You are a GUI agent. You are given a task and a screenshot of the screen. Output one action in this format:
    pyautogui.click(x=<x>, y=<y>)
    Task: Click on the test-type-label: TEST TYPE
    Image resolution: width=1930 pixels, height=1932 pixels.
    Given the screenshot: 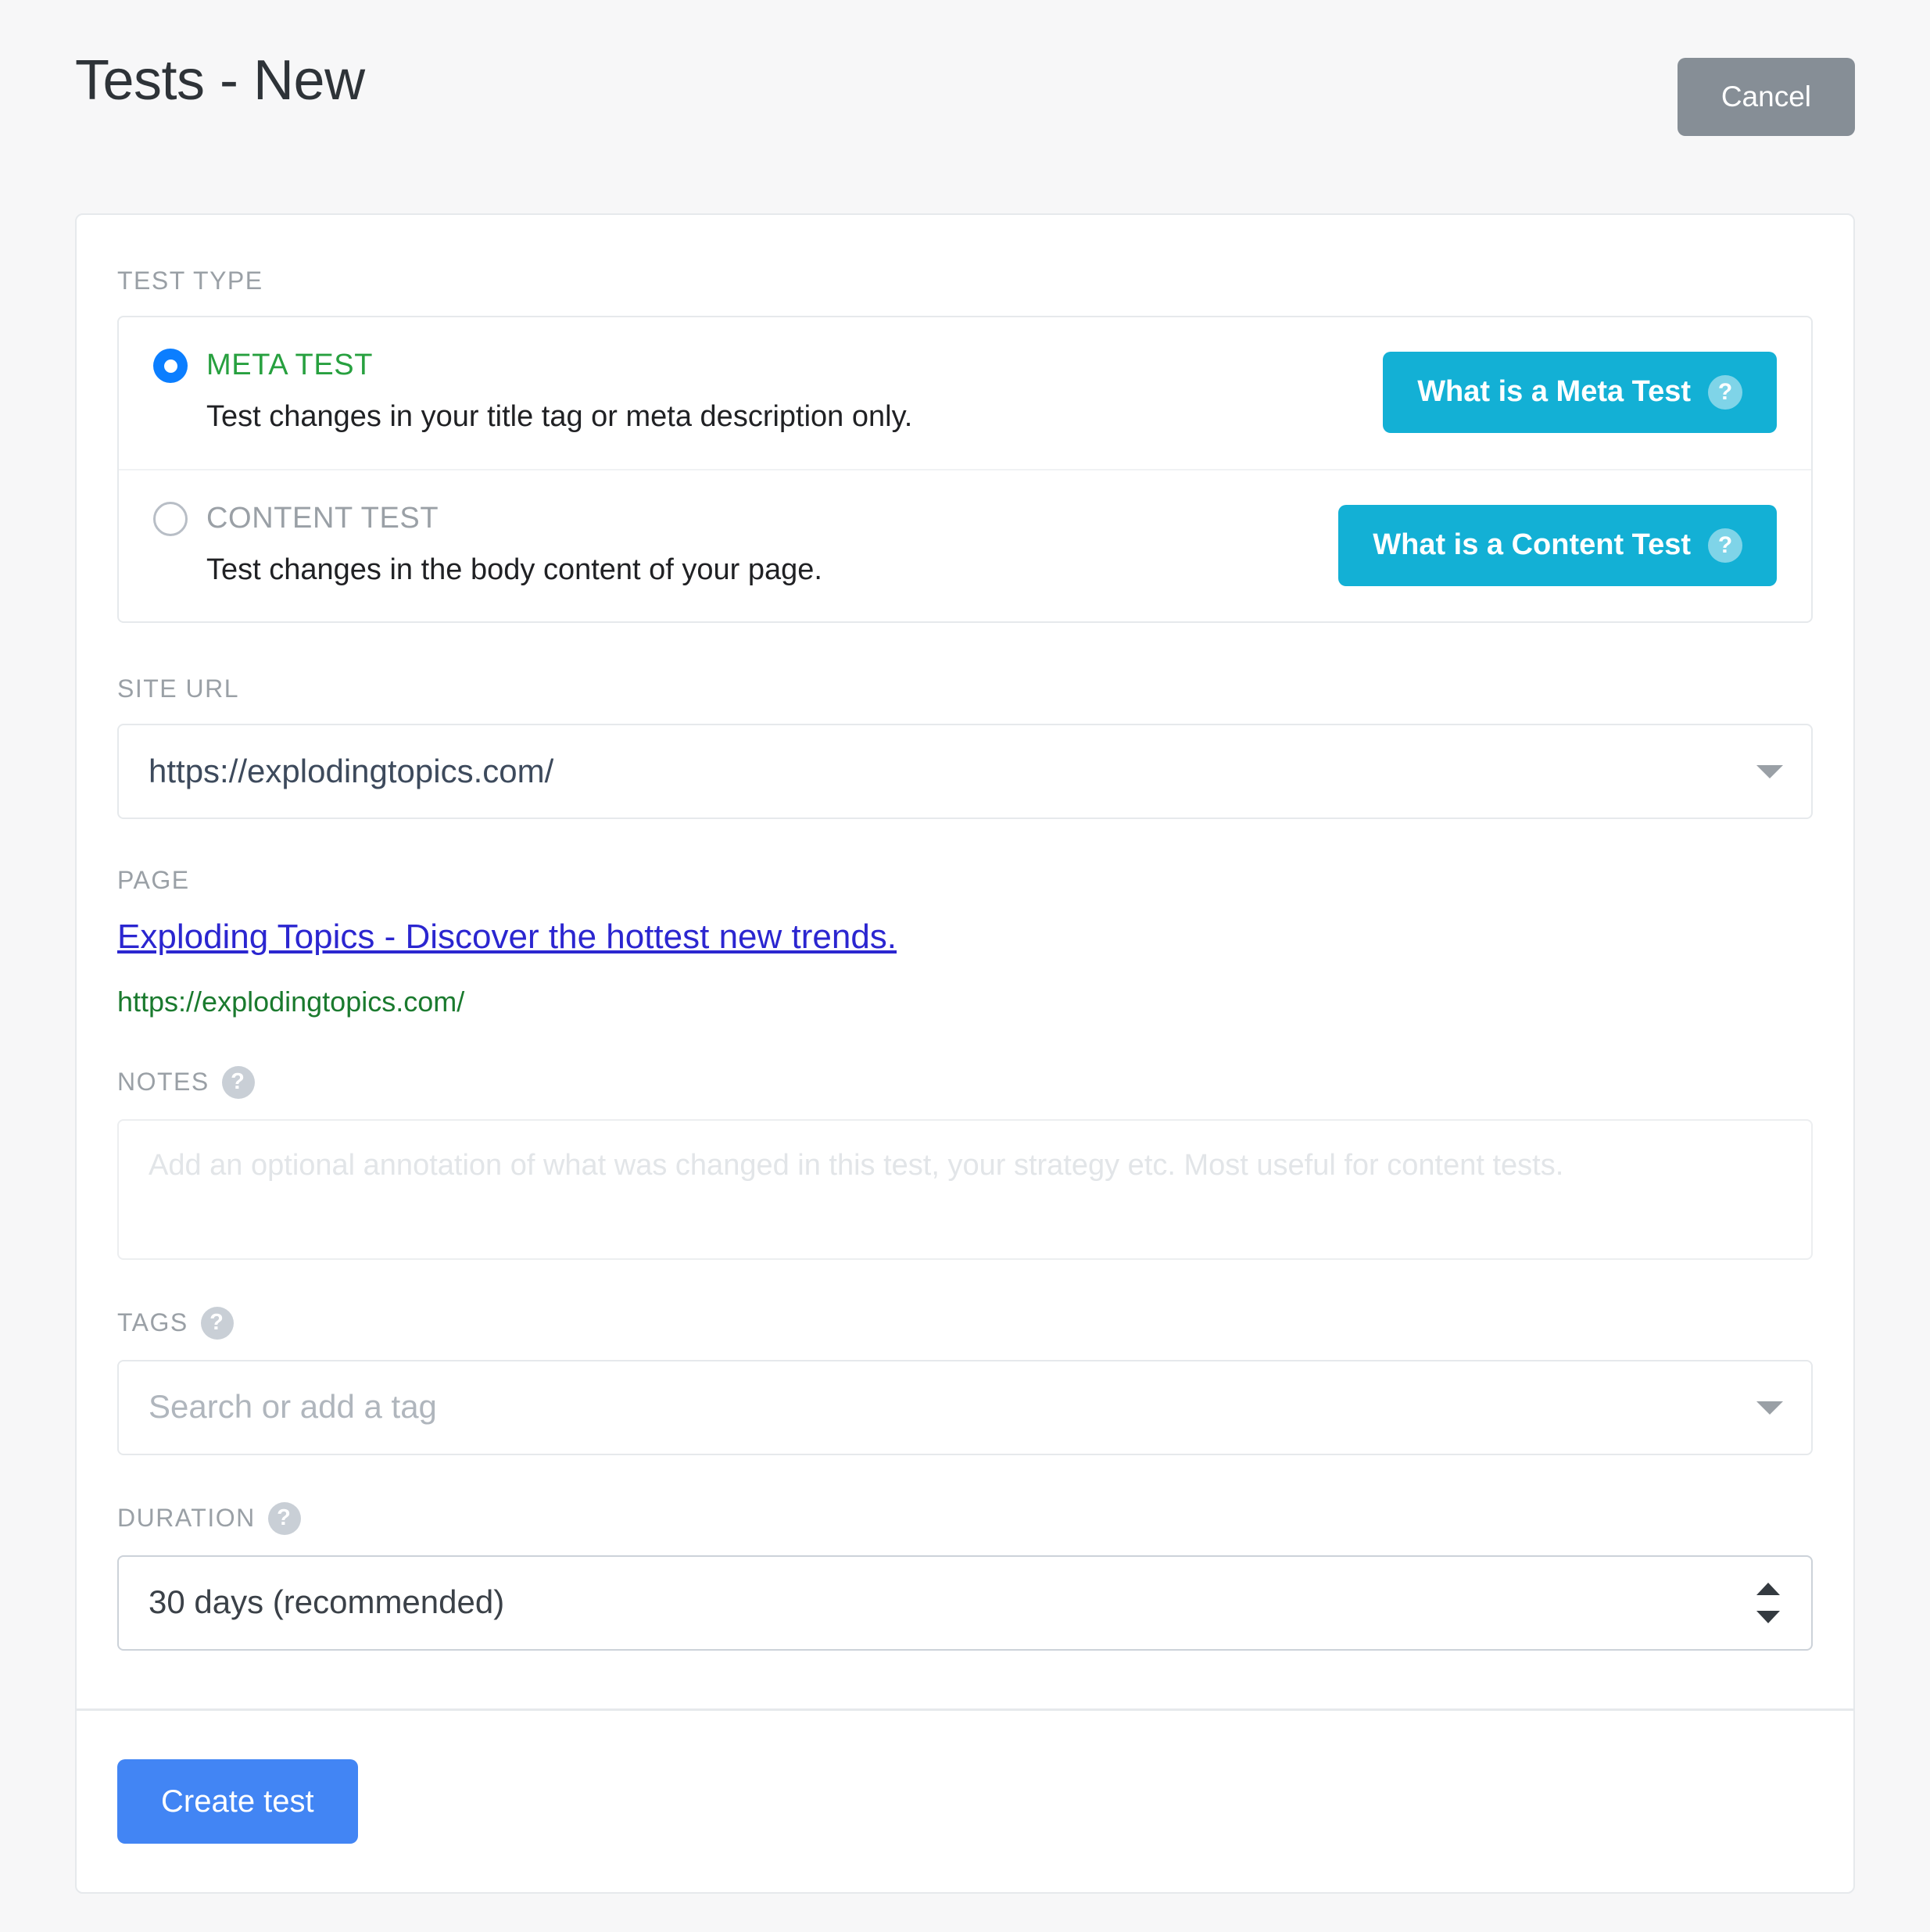 What is the action you would take?
    pyautogui.click(x=965, y=281)
    